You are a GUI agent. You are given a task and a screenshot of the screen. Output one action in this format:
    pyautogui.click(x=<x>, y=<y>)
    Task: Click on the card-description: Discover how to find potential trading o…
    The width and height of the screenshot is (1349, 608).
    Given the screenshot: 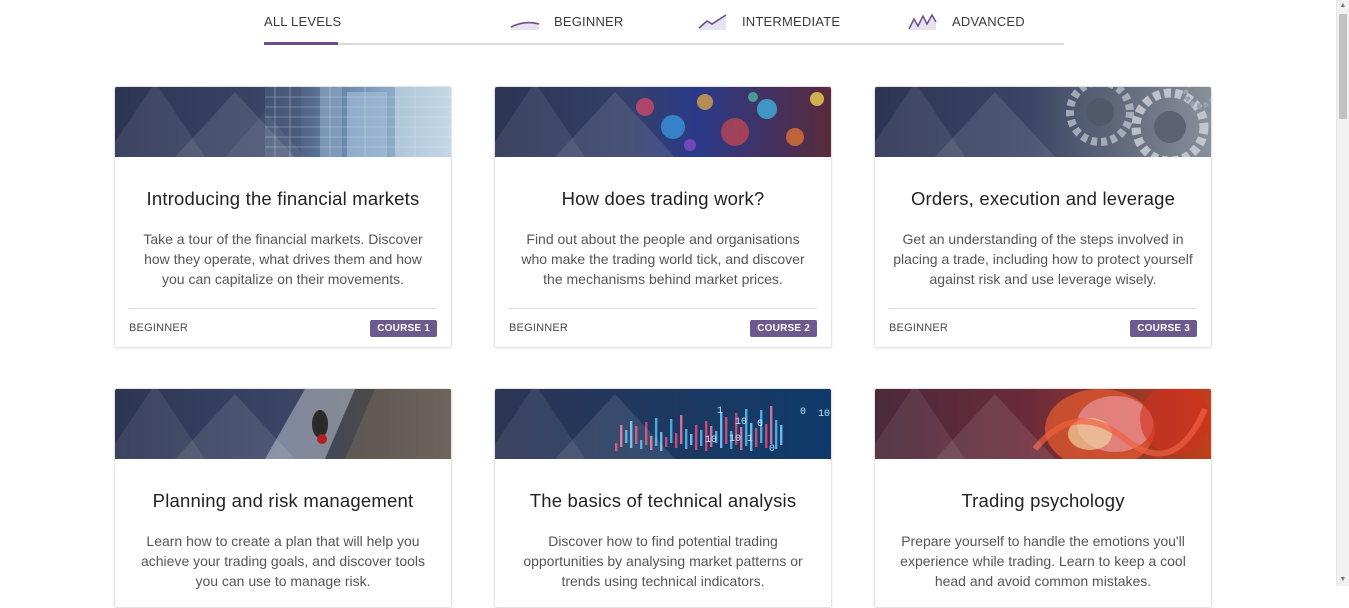 What is the action you would take?
    pyautogui.click(x=663, y=561)
    